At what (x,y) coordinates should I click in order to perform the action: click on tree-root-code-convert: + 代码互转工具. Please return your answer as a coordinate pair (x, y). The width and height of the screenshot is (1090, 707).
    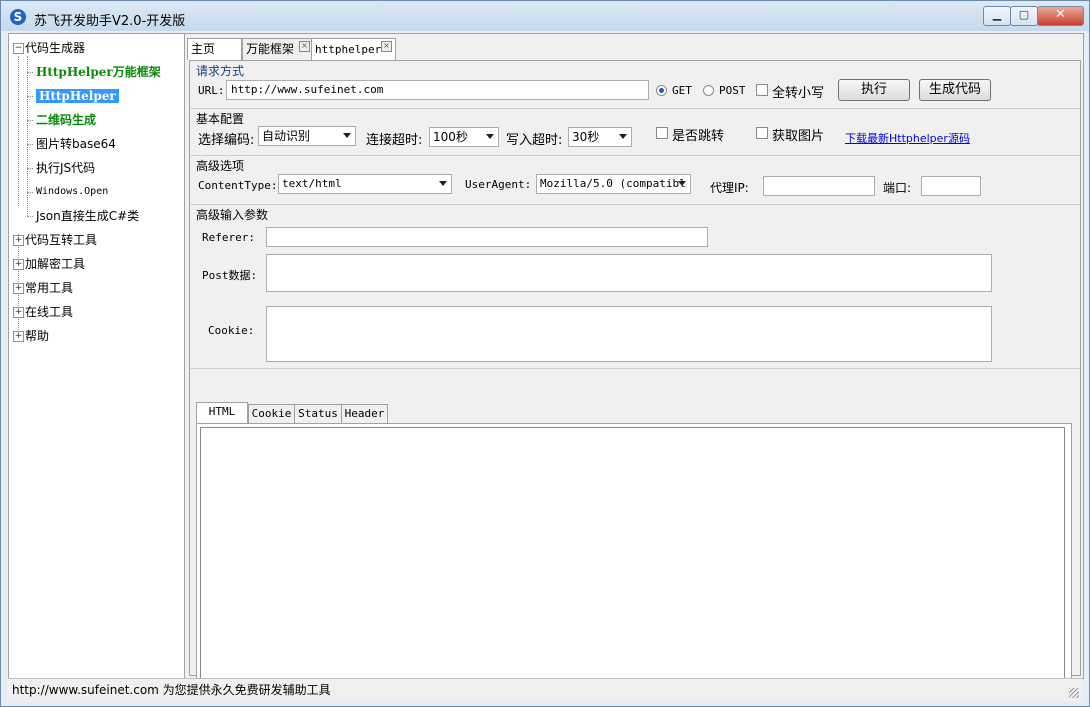
    Looking at the image, I should click on (55, 240).